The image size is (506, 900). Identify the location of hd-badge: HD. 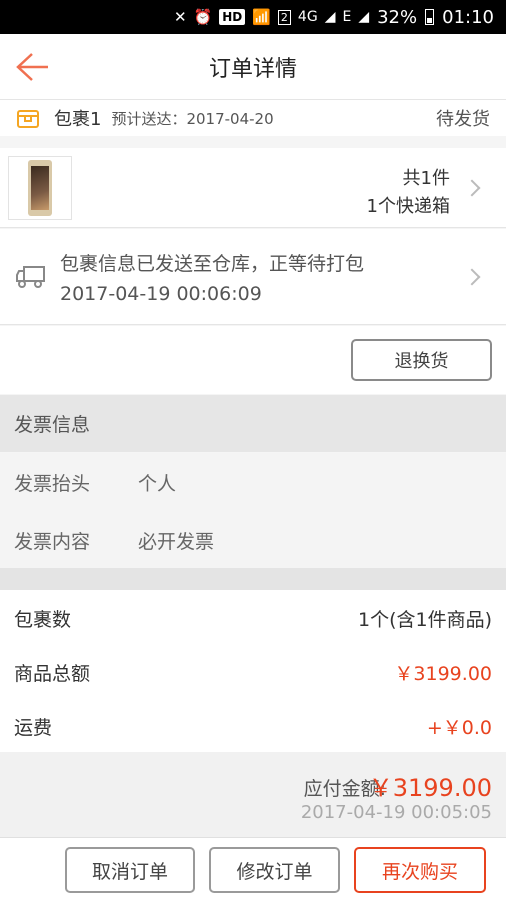
(232, 17).